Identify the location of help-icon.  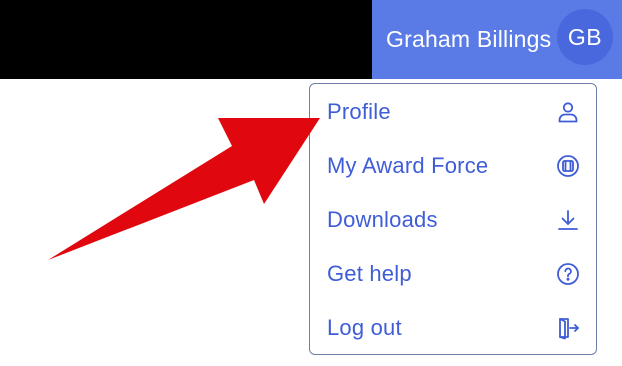
(568, 274).